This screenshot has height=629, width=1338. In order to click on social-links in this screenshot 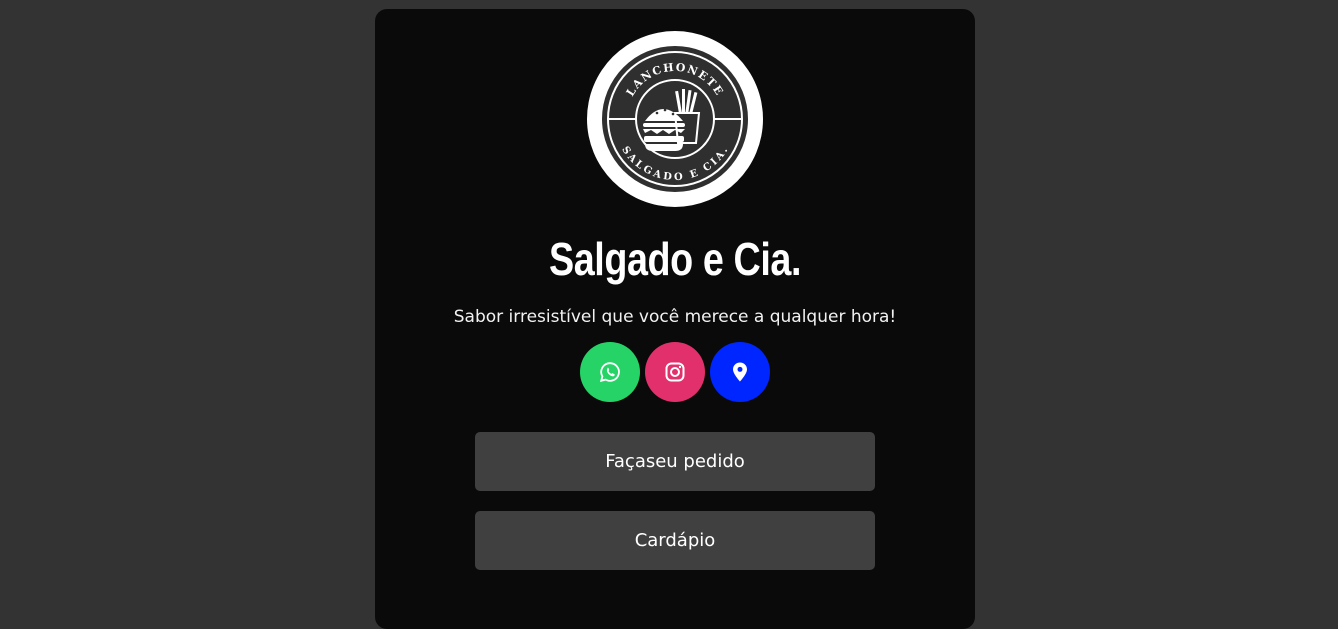, I will do `click(675, 372)`.